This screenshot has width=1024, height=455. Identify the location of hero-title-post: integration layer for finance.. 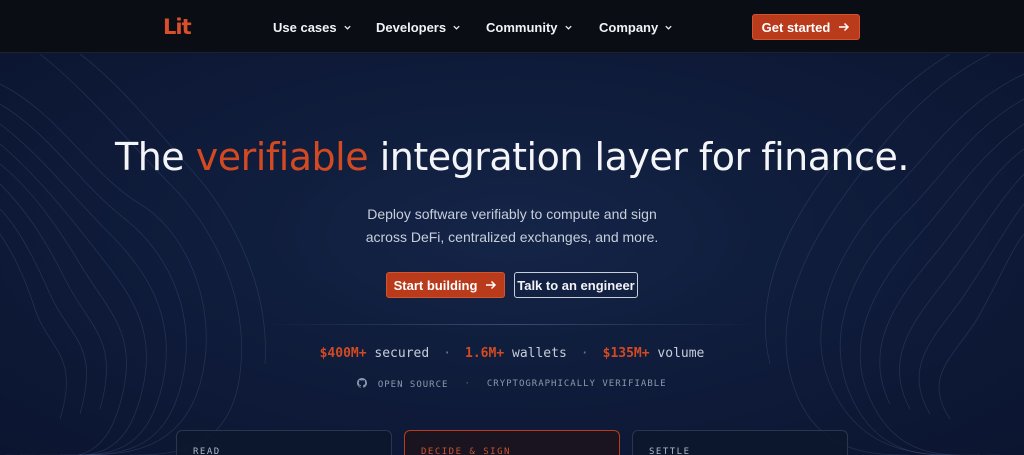
(644, 157).